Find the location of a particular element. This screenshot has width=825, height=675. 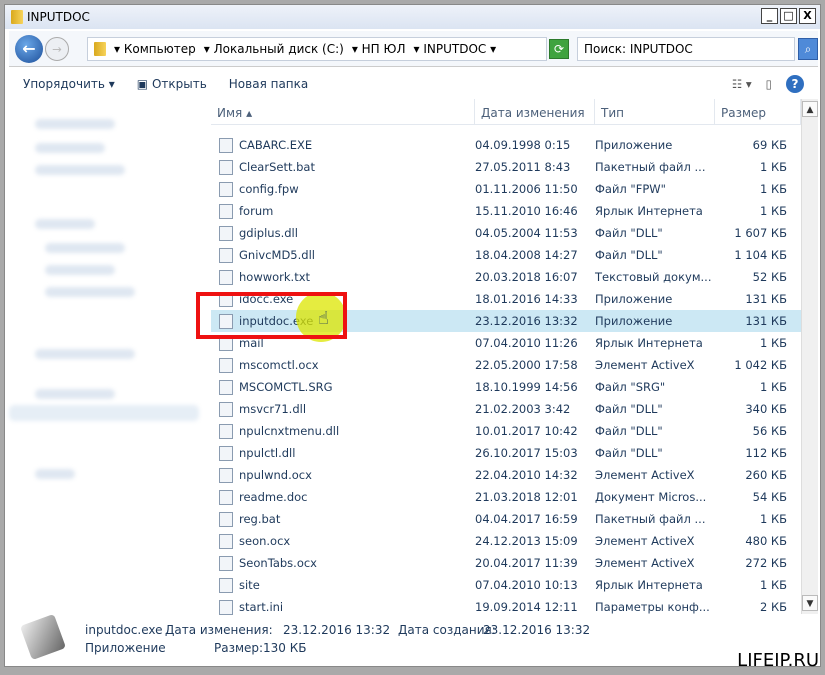

file-name-cell: npulwnd.ocx is located at coordinates (343, 475).